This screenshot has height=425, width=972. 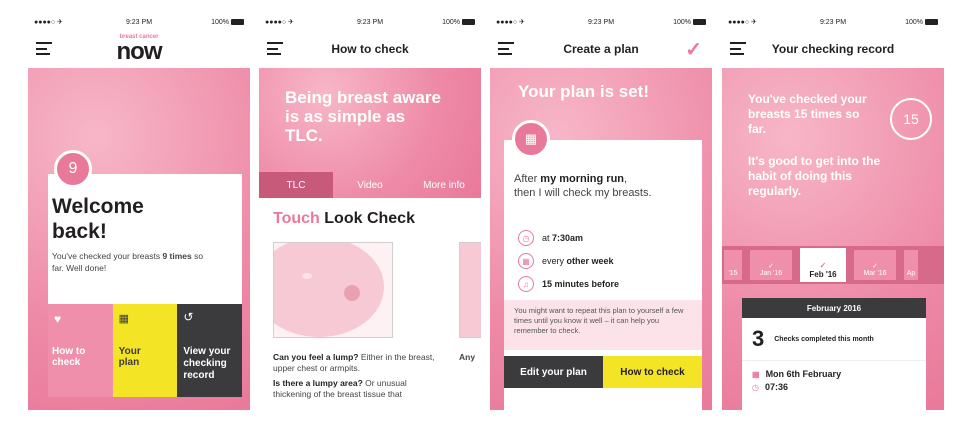 I want to click on plan-actions: Edit your plan How to check, so click(x=603, y=372).